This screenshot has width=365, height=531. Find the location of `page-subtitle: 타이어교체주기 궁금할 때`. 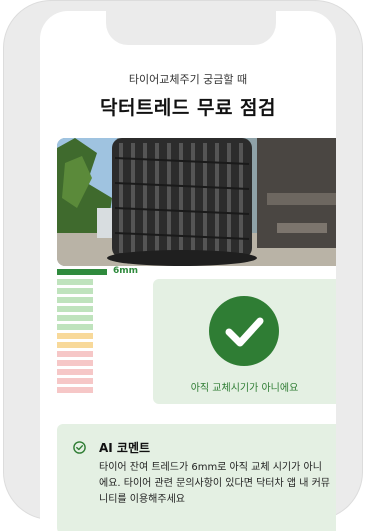

page-subtitle: 타이어교체주기 궁금할 때 is located at coordinates (188, 79).